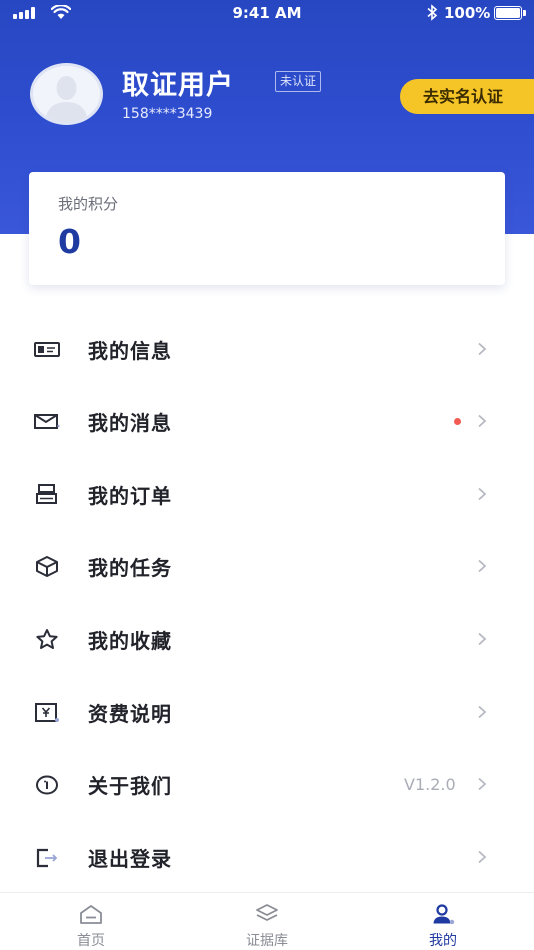 The width and height of the screenshot is (534, 950). I want to click on id-card-icon, so click(47, 349).